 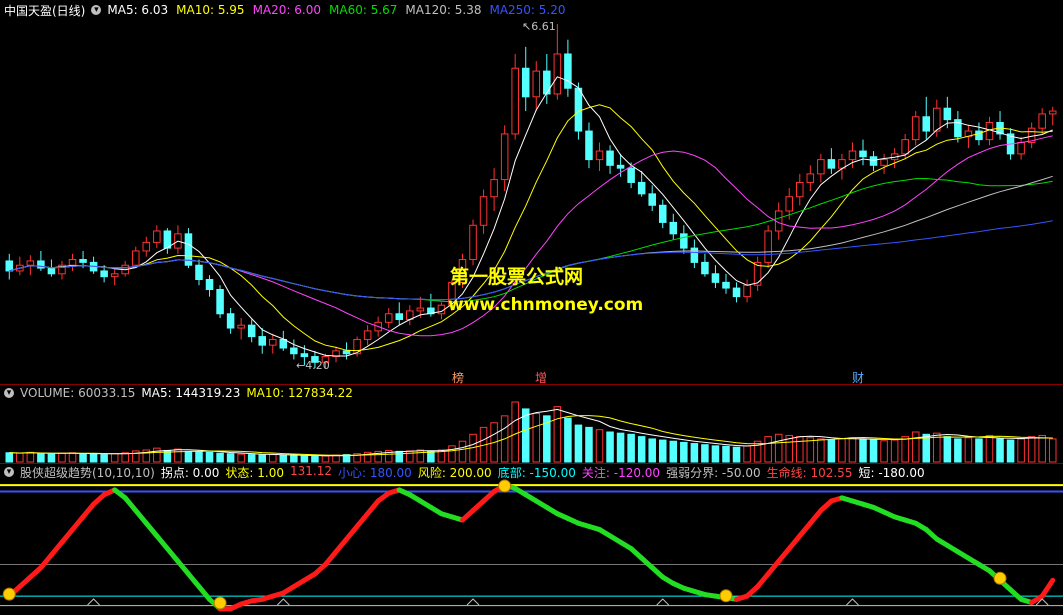 I want to click on ma-legend-item-3: MA60: 5.67, so click(x=363, y=10).